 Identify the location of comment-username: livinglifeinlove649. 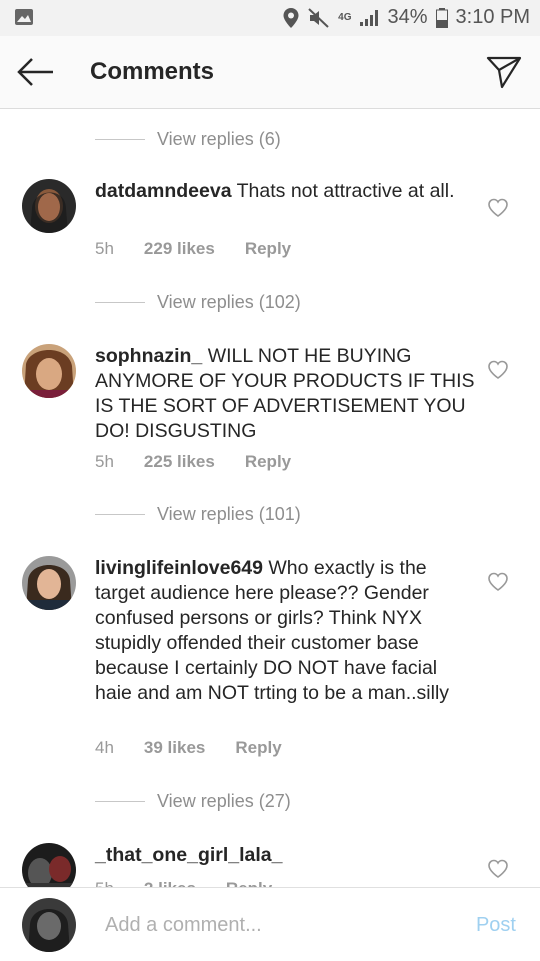
(179, 568).